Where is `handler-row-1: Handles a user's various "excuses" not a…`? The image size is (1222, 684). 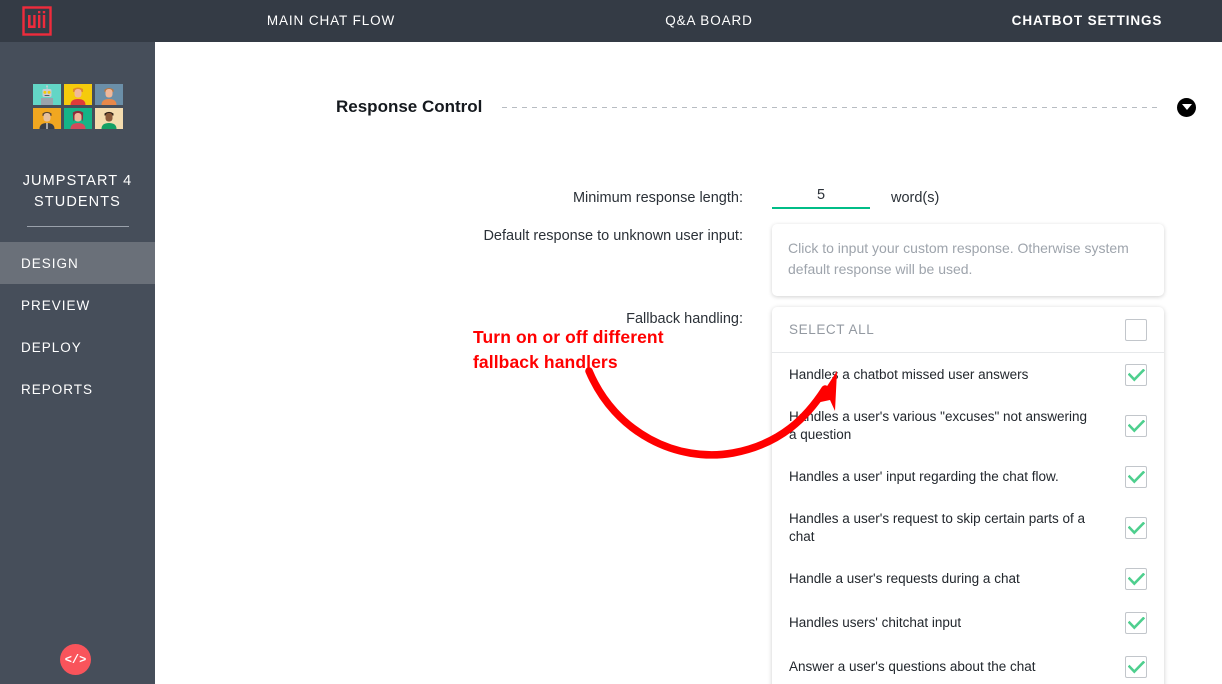 handler-row-1: Handles a user's various "excuses" not a… is located at coordinates (968, 426).